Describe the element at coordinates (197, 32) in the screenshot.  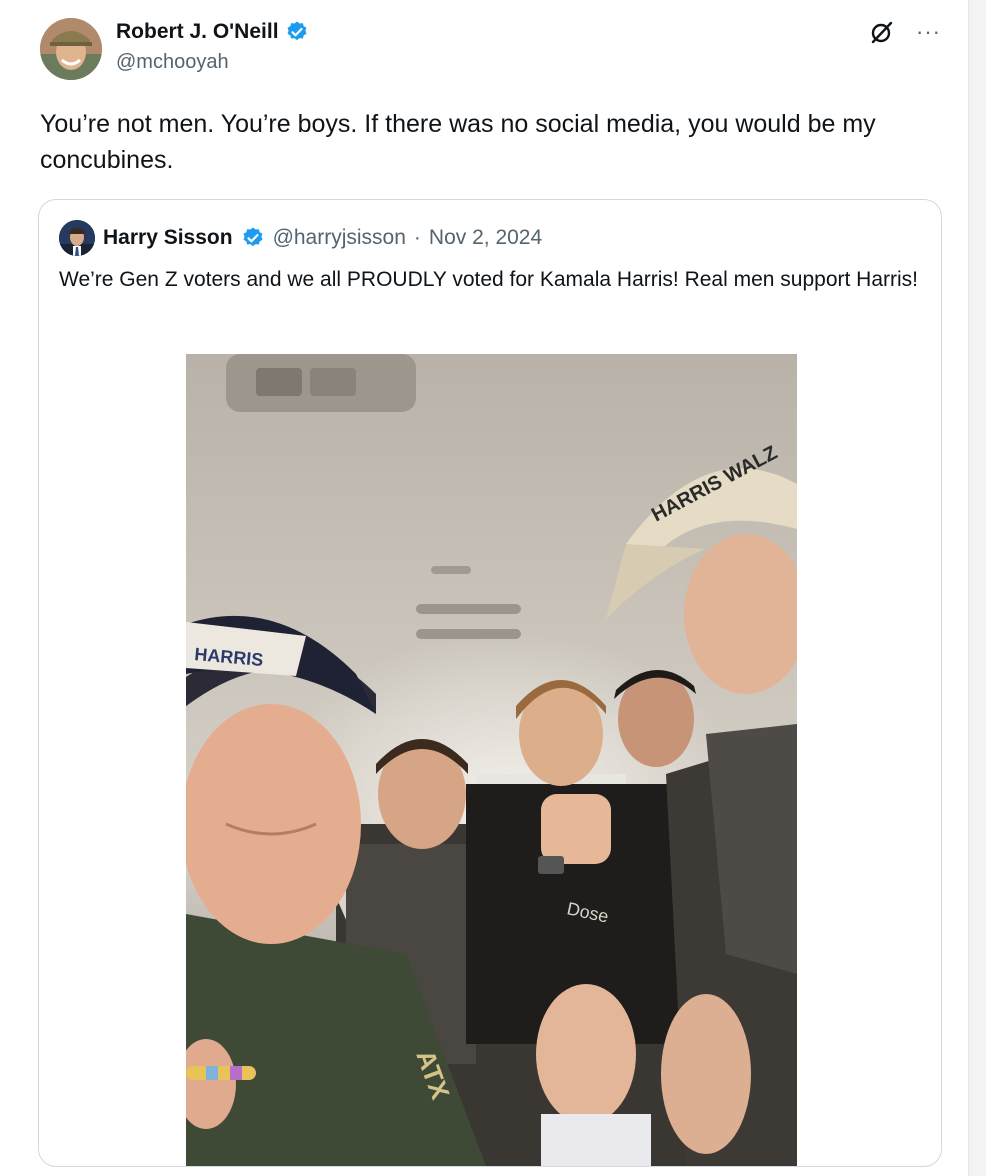
I see `author-name: Robert J. O'Neill` at that location.